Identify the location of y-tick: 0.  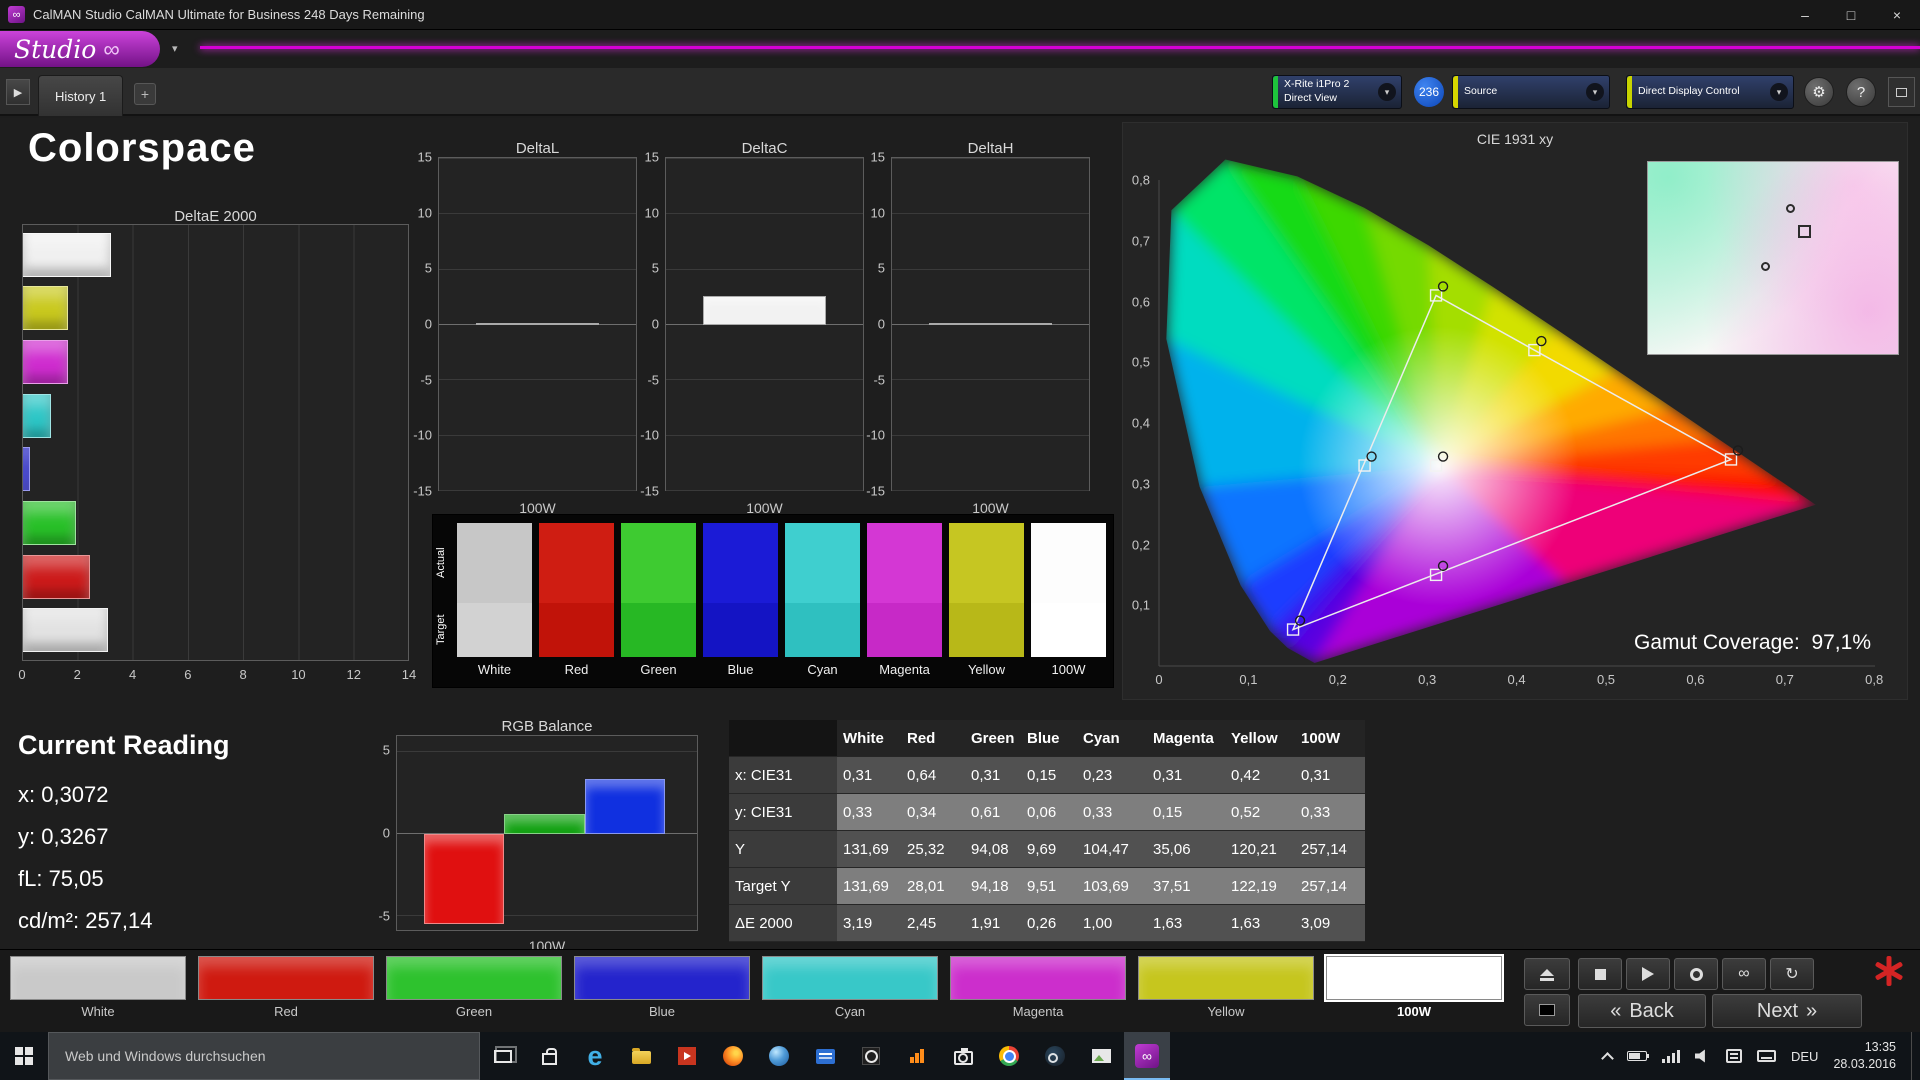
(881, 324).